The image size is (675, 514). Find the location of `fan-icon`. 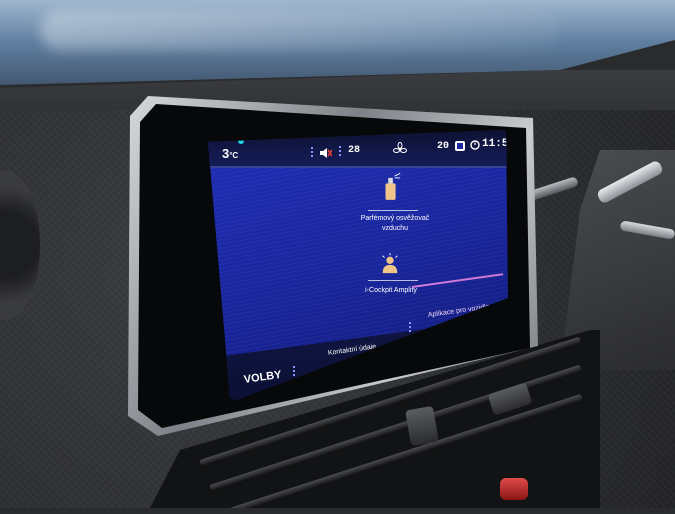

fan-icon is located at coordinates (400, 149).